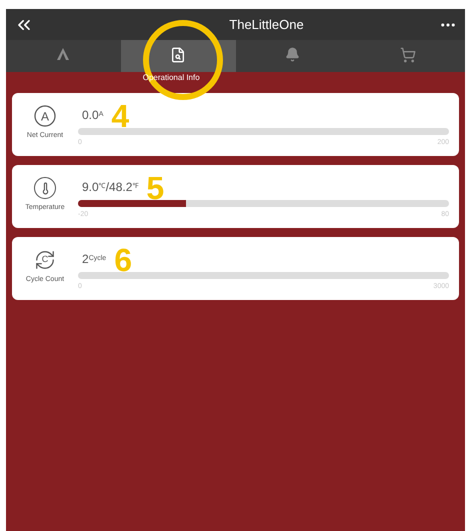  What do you see at coordinates (178, 55) in the screenshot?
I see `document-search-icon` at bounding box center [178, 55].